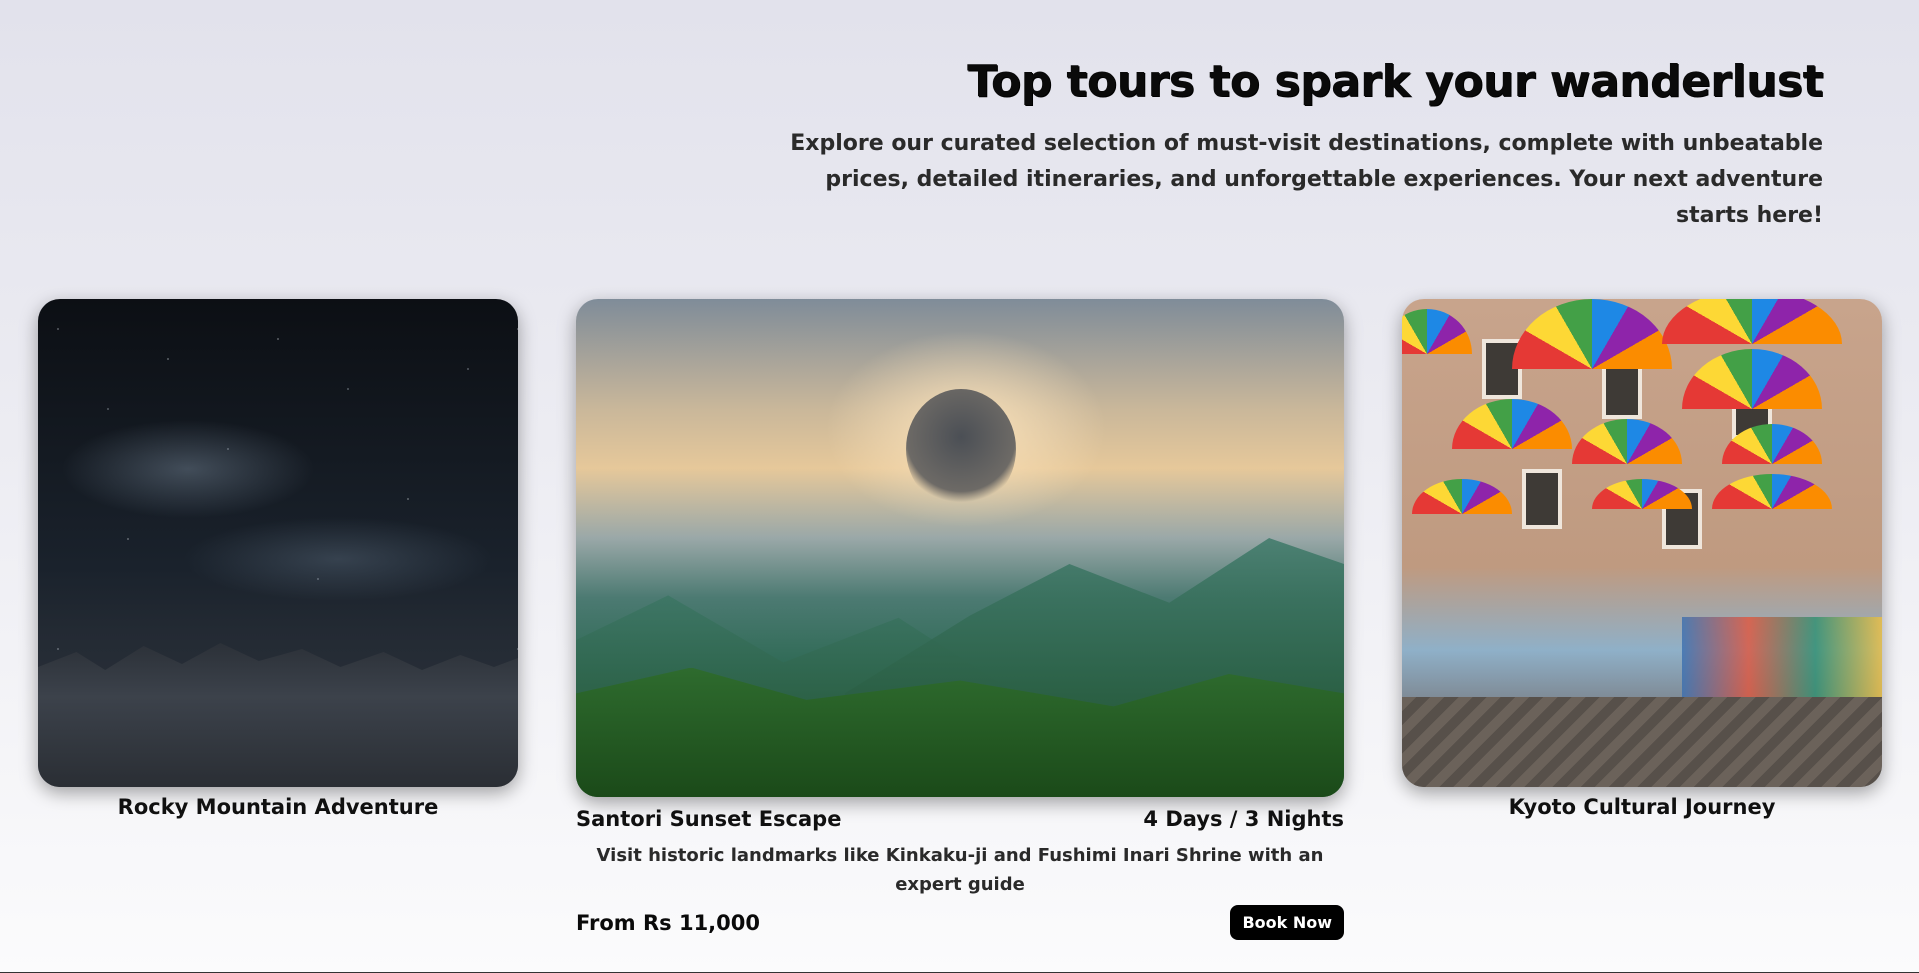  I want to click on tour-card-rocky-mountain: Rocky Mountain Adventure, so click(278, 559).